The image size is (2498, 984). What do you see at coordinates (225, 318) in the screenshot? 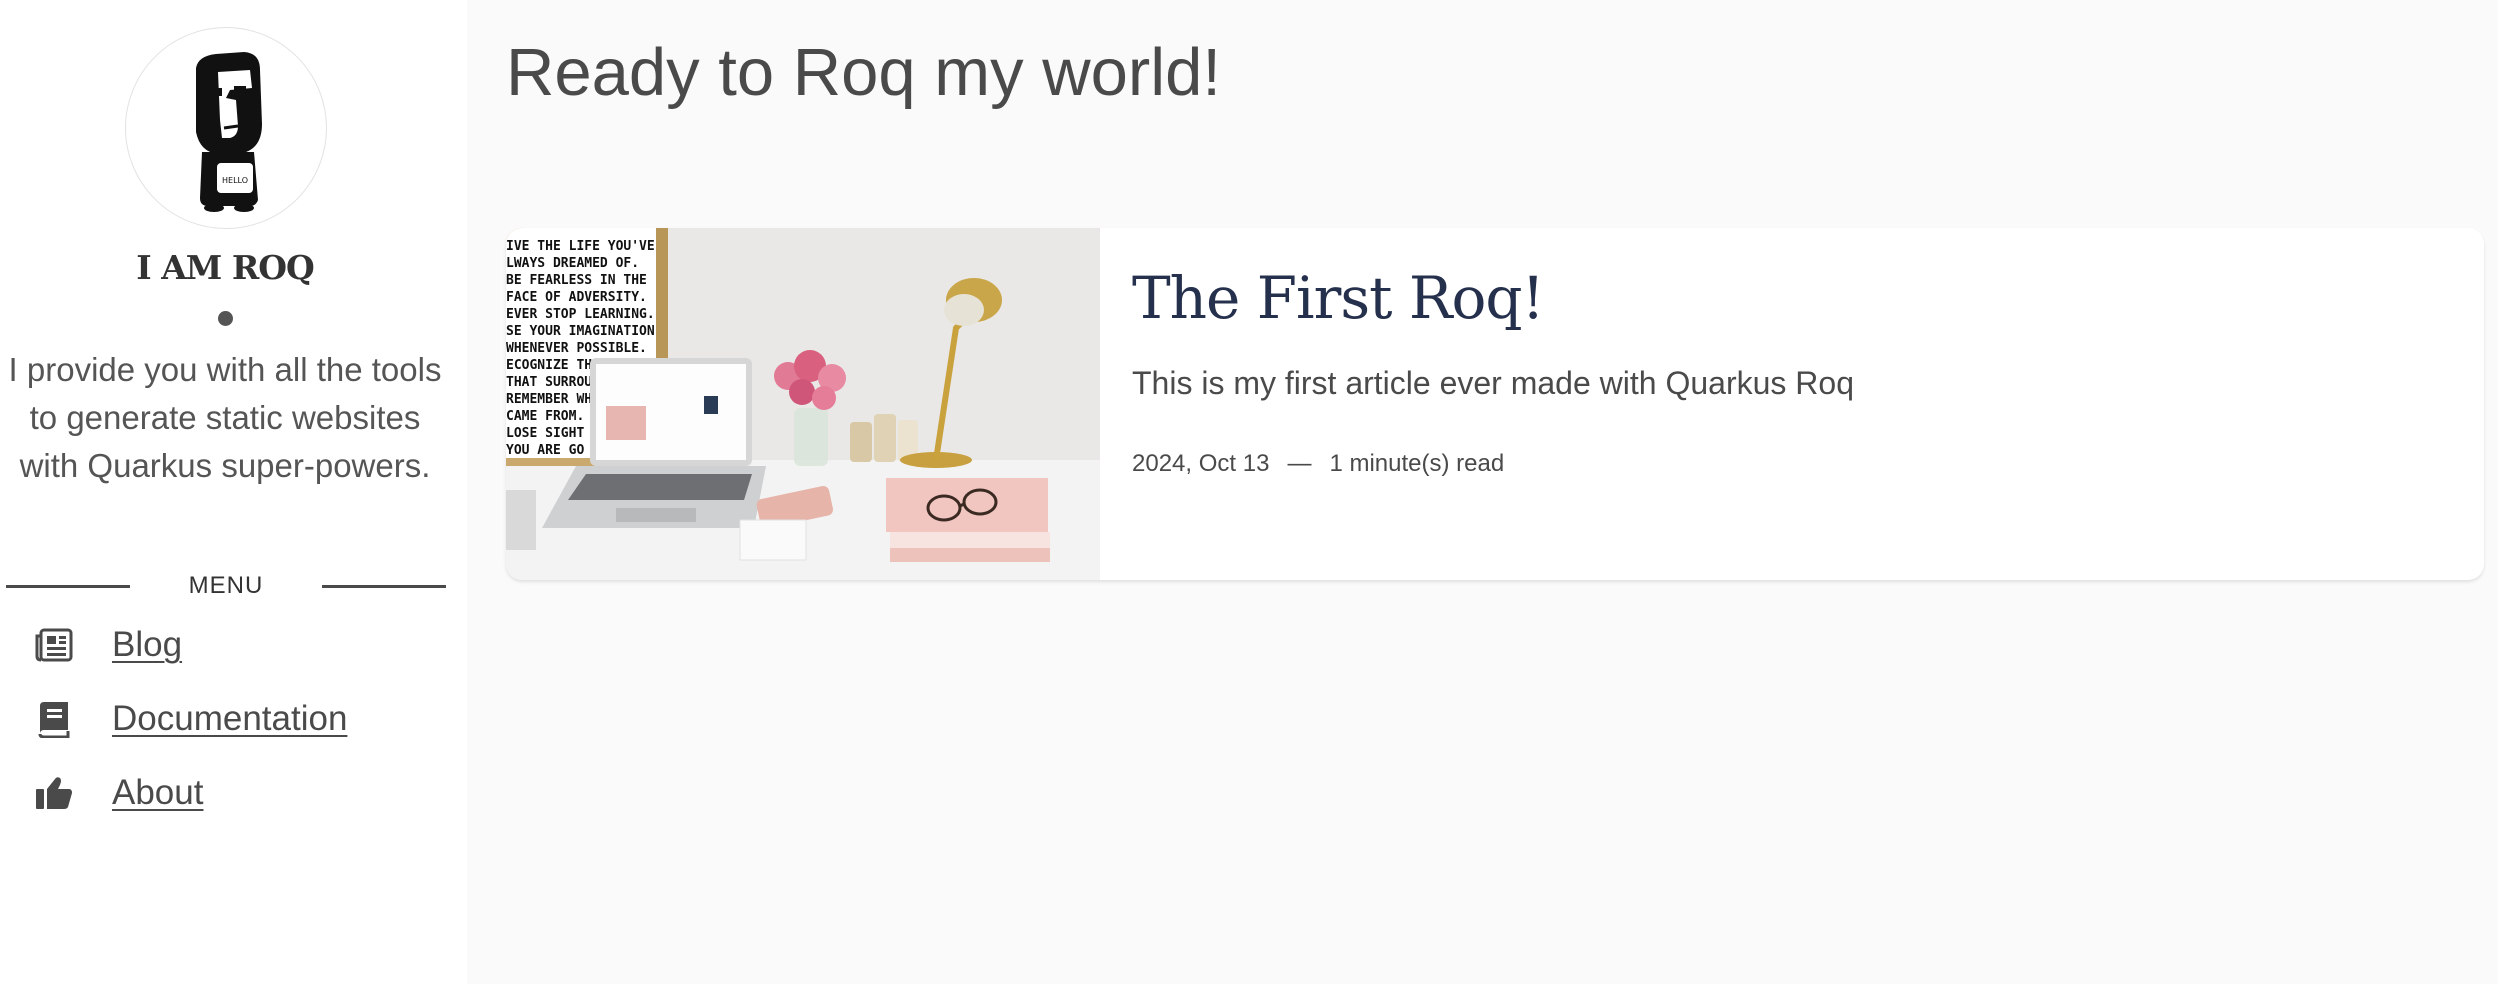
I see `separator-dot` at bounding box center [225, 318].